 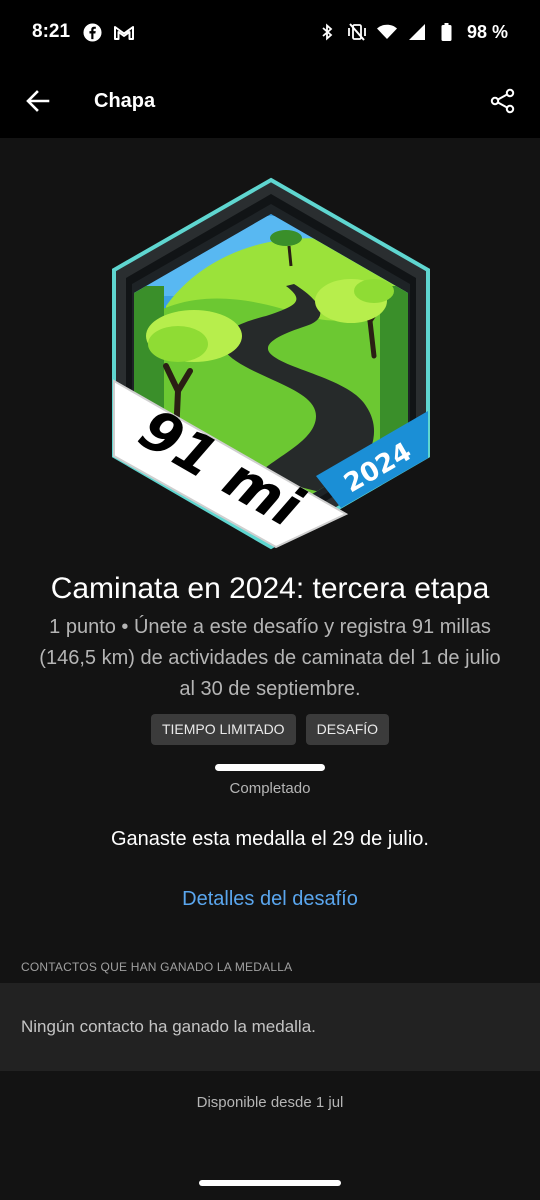 What do you see at coordinates (125, 100) in the screenshot?
I see `page-title: Chapa` at bounding box center [125, 100].